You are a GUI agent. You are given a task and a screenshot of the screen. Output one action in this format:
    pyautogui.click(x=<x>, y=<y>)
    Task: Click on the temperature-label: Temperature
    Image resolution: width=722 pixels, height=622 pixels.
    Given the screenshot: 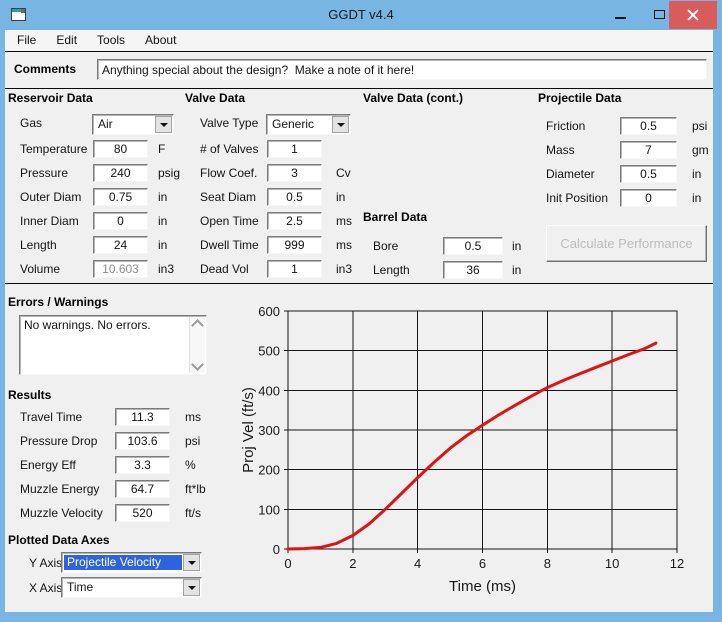 What is the action you would take?
    pyautogui.click(x=54, y=149)
    